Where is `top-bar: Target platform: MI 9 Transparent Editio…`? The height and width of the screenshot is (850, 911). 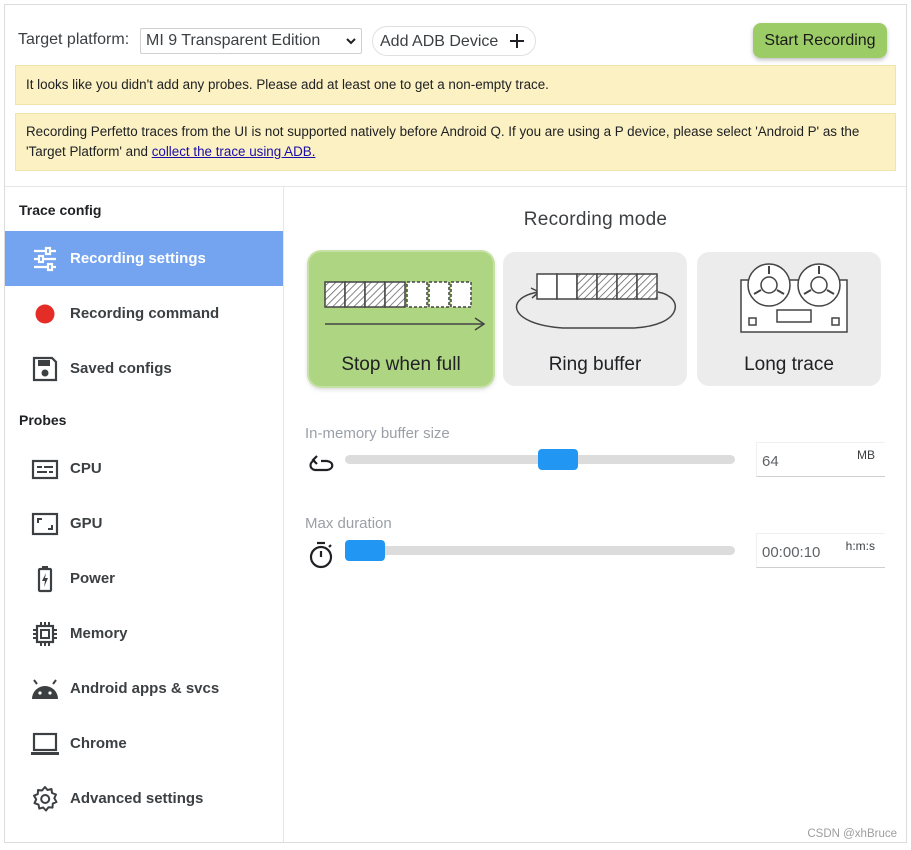 top-bar: Target platform: MI 9 Transparent Editio… is located at coordinates (455, 35).